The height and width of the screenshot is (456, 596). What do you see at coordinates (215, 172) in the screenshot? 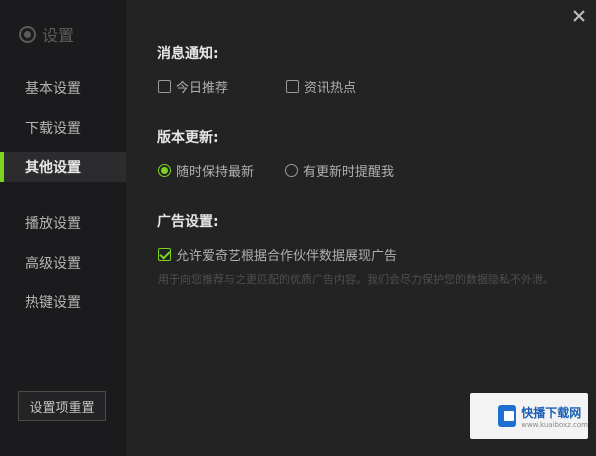
I see `radio-label: 随时保持最新` at bounding box center [215, 172].